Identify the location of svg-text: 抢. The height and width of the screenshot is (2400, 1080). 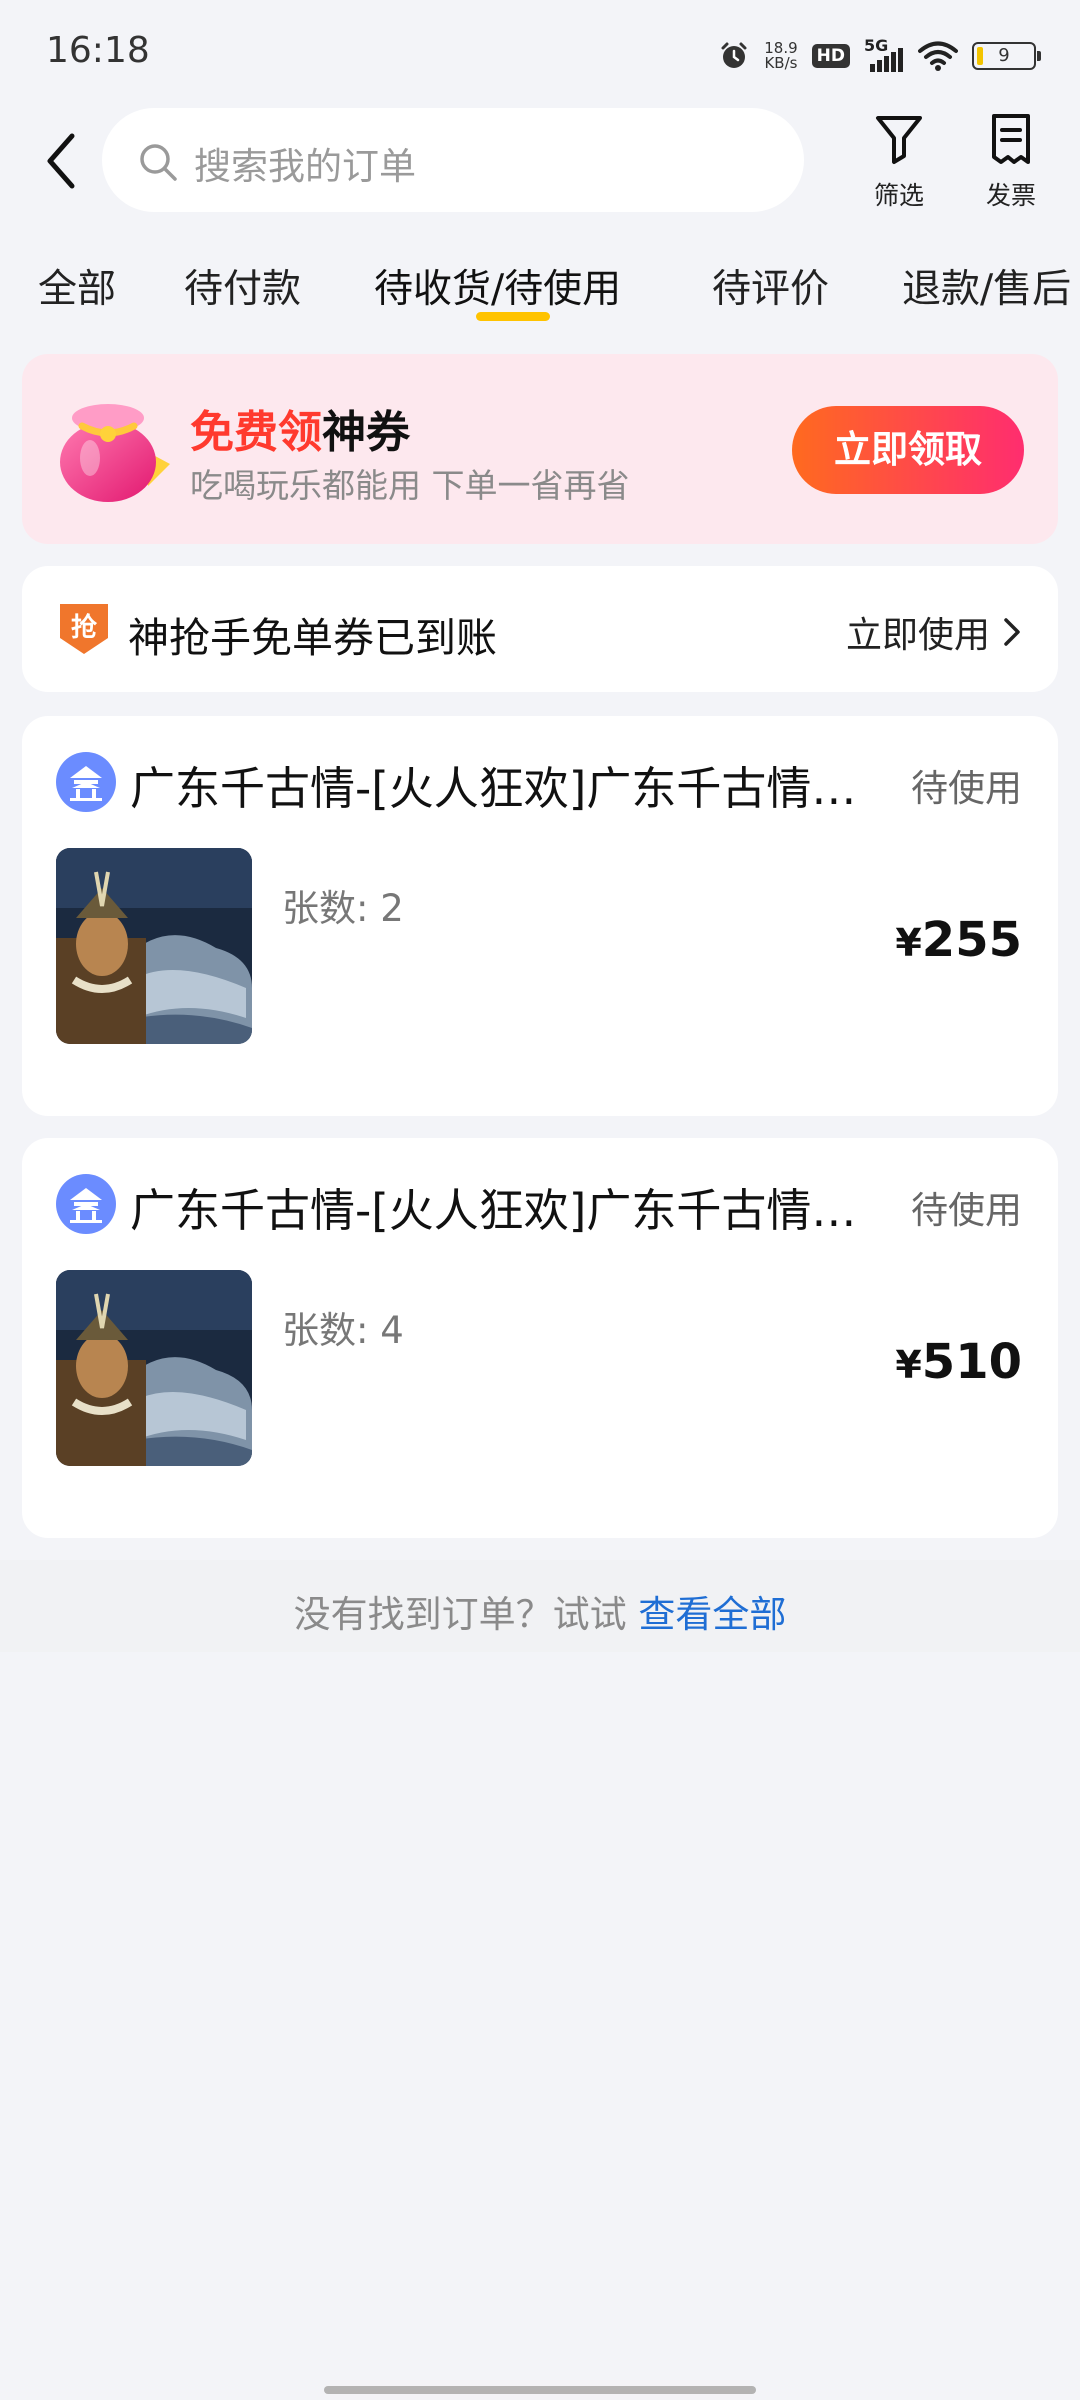
(84, 627).